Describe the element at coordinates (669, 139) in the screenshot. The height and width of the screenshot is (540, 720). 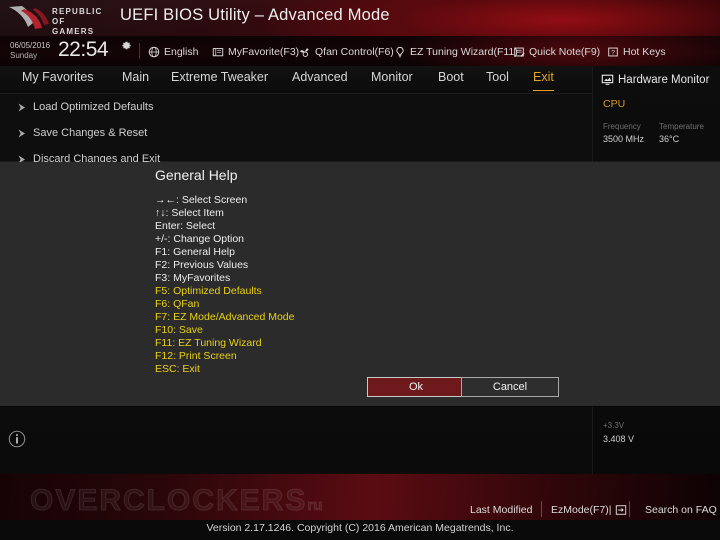
I see `hw-cpu-temperature-value: 36°C` at that location.